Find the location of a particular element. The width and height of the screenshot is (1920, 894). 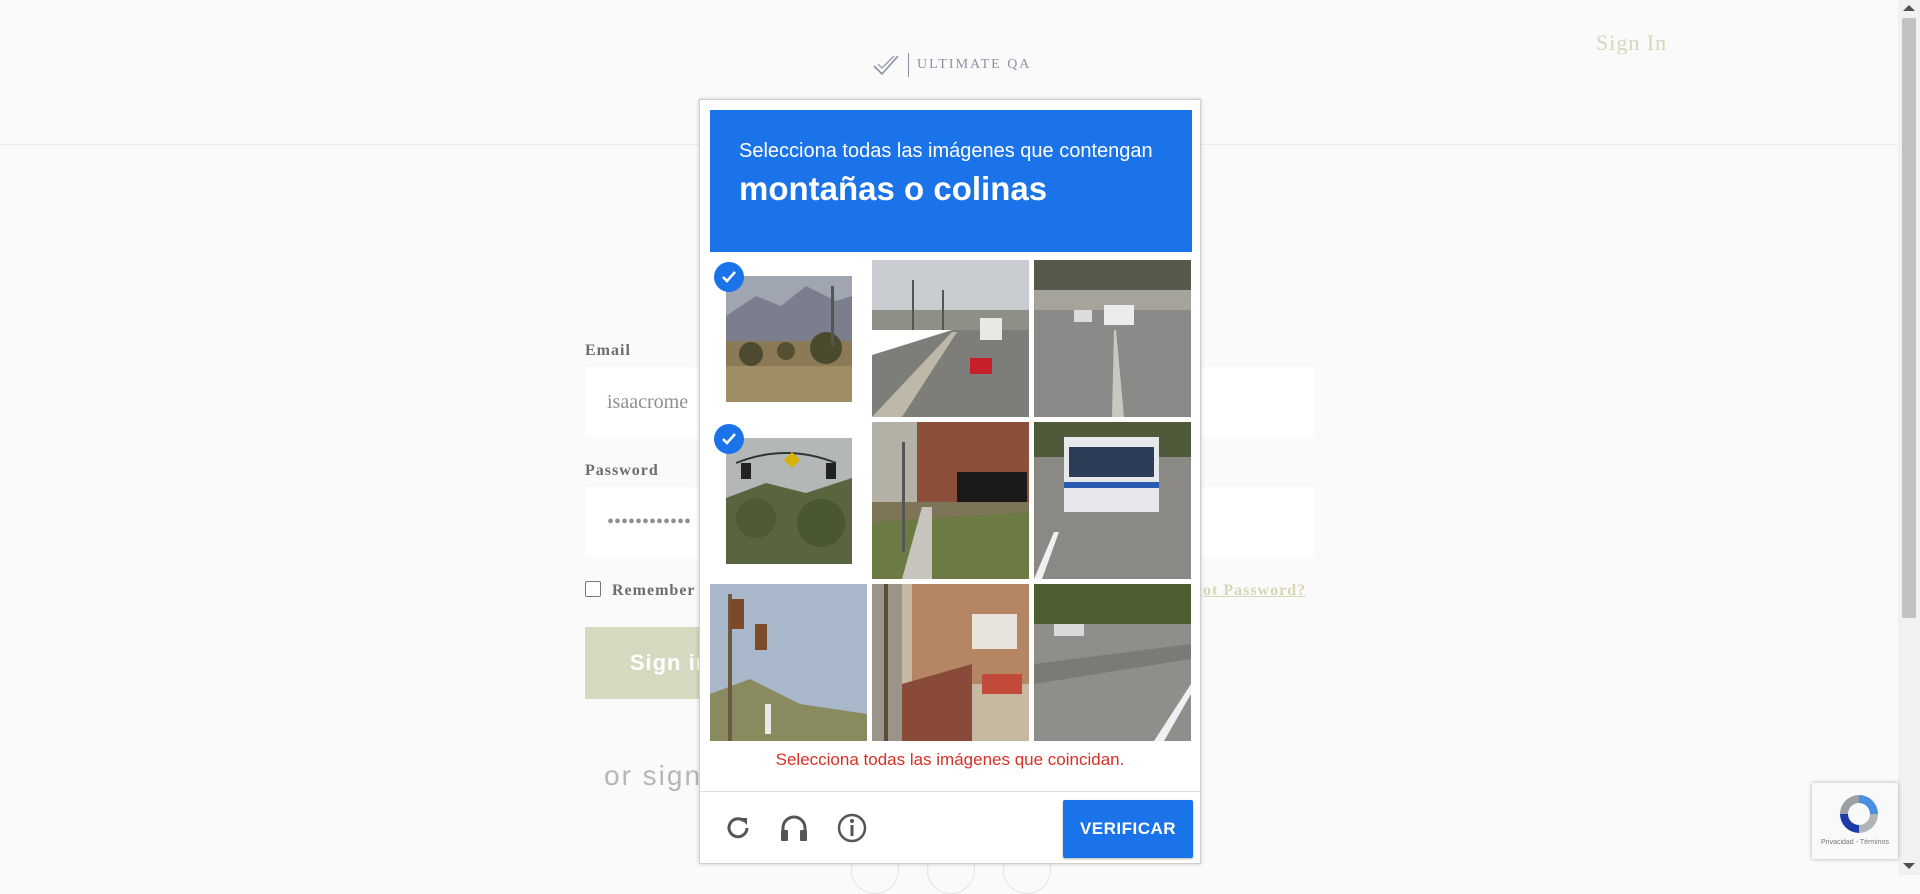

tile-image-mountains is located at coordinates (789, 339).